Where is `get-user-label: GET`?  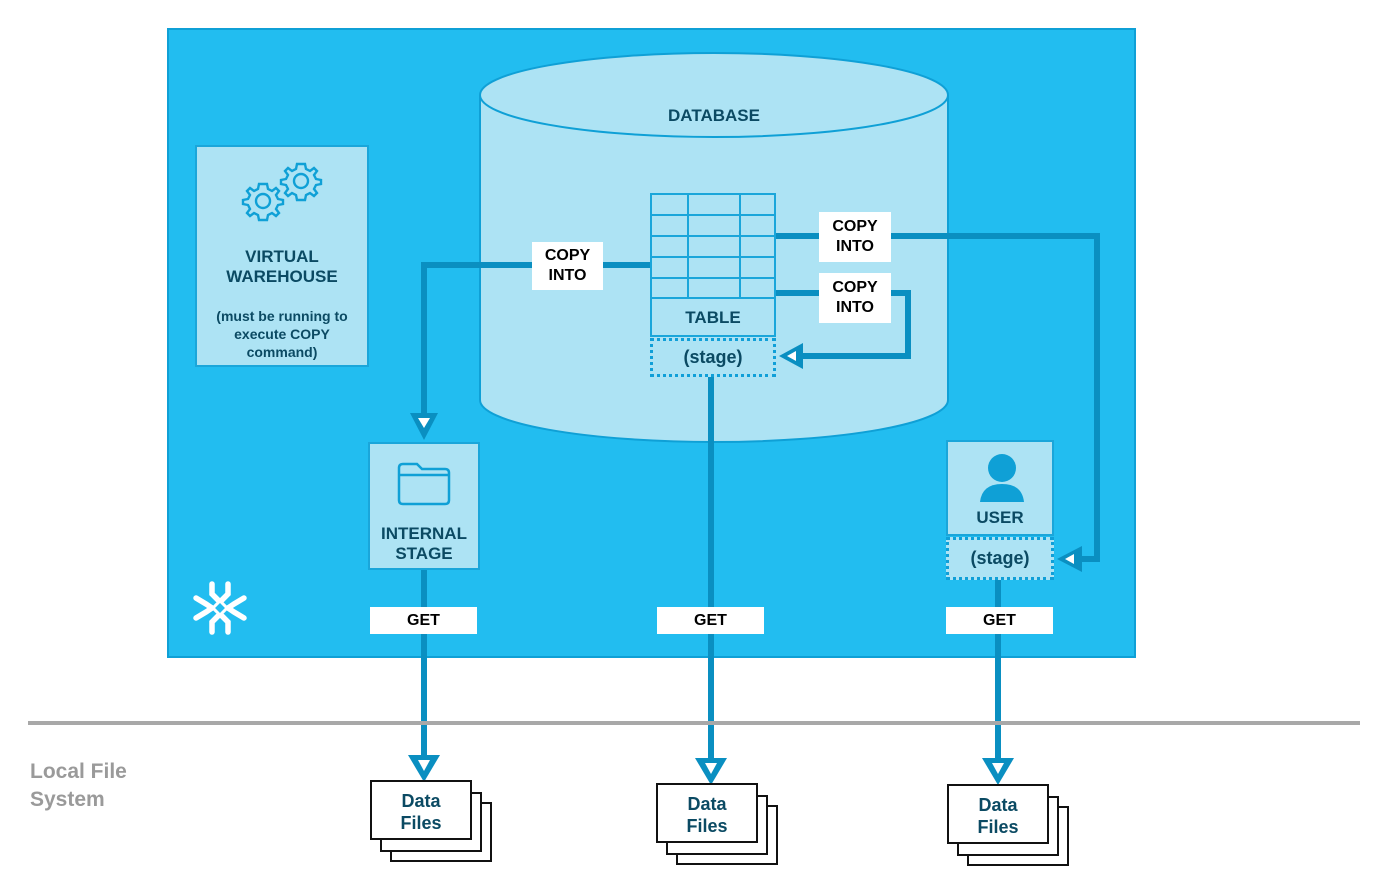
get-user-label: GET is located at coordinates (999, 620).